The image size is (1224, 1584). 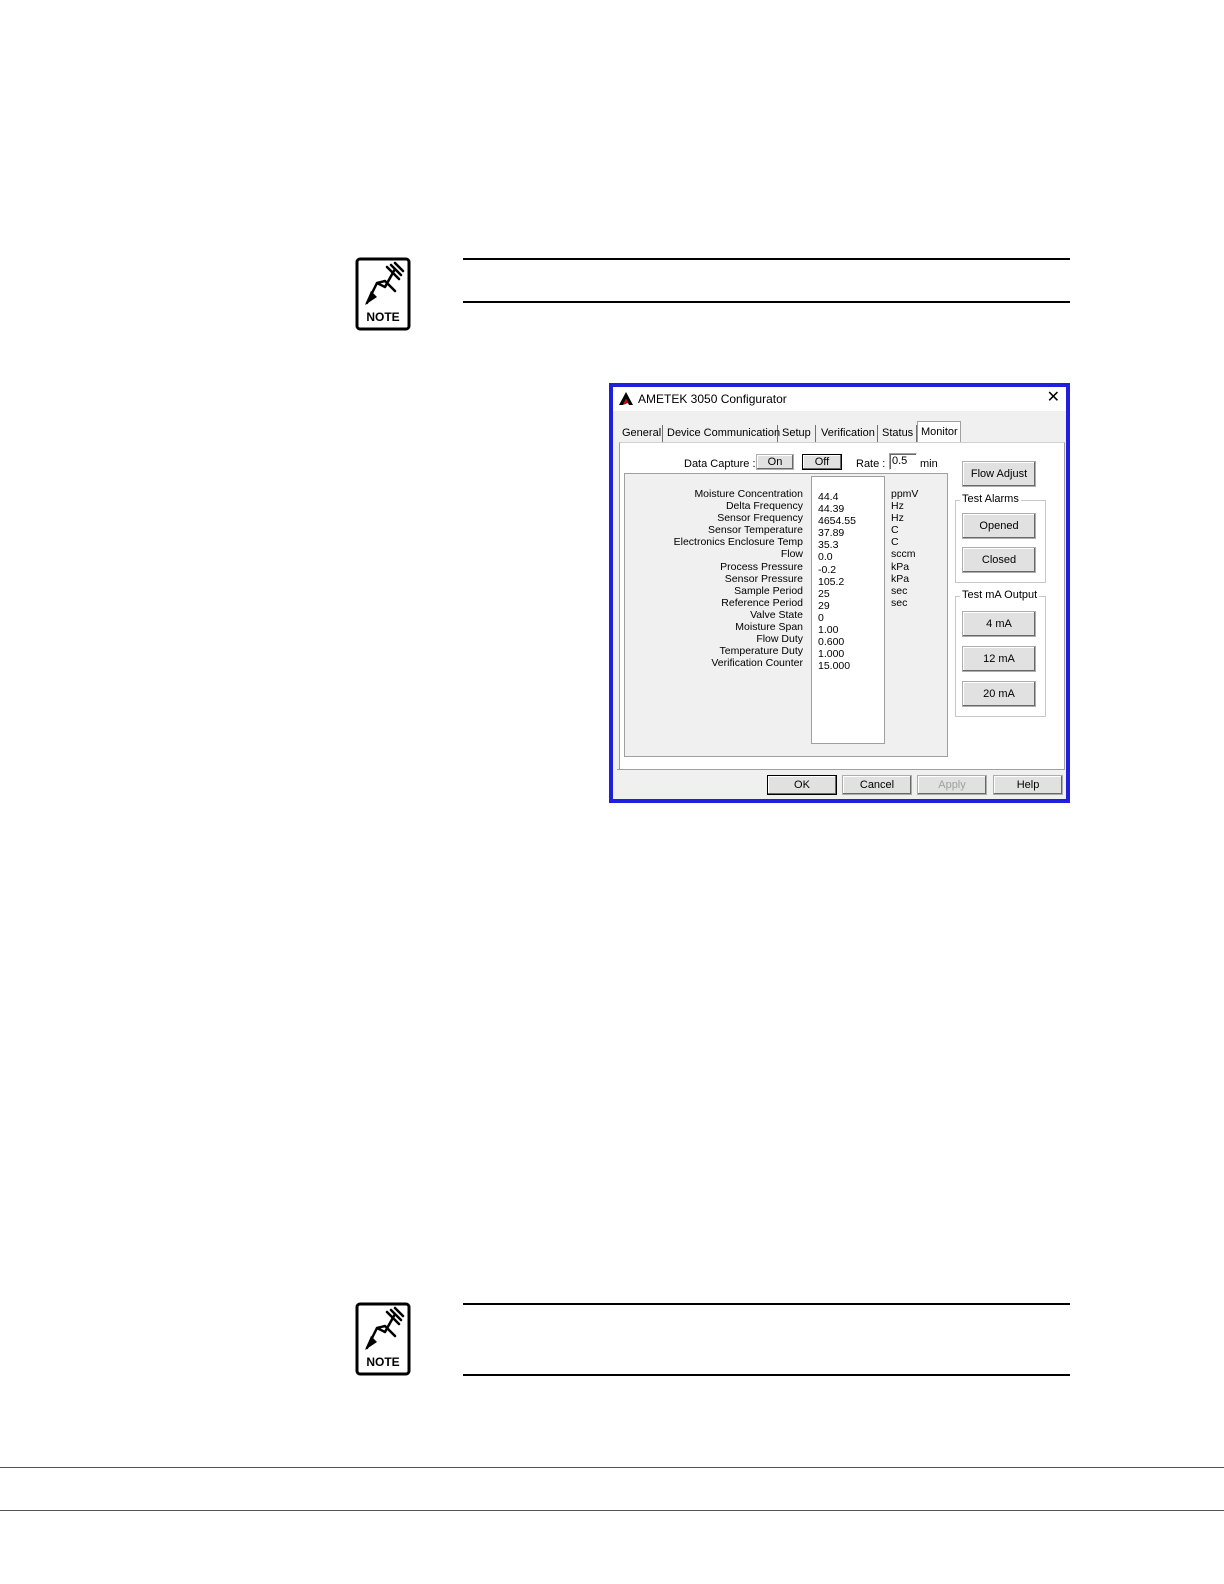 I want to click on parameter-name: Process Pressure, so click(x=761, y=566).